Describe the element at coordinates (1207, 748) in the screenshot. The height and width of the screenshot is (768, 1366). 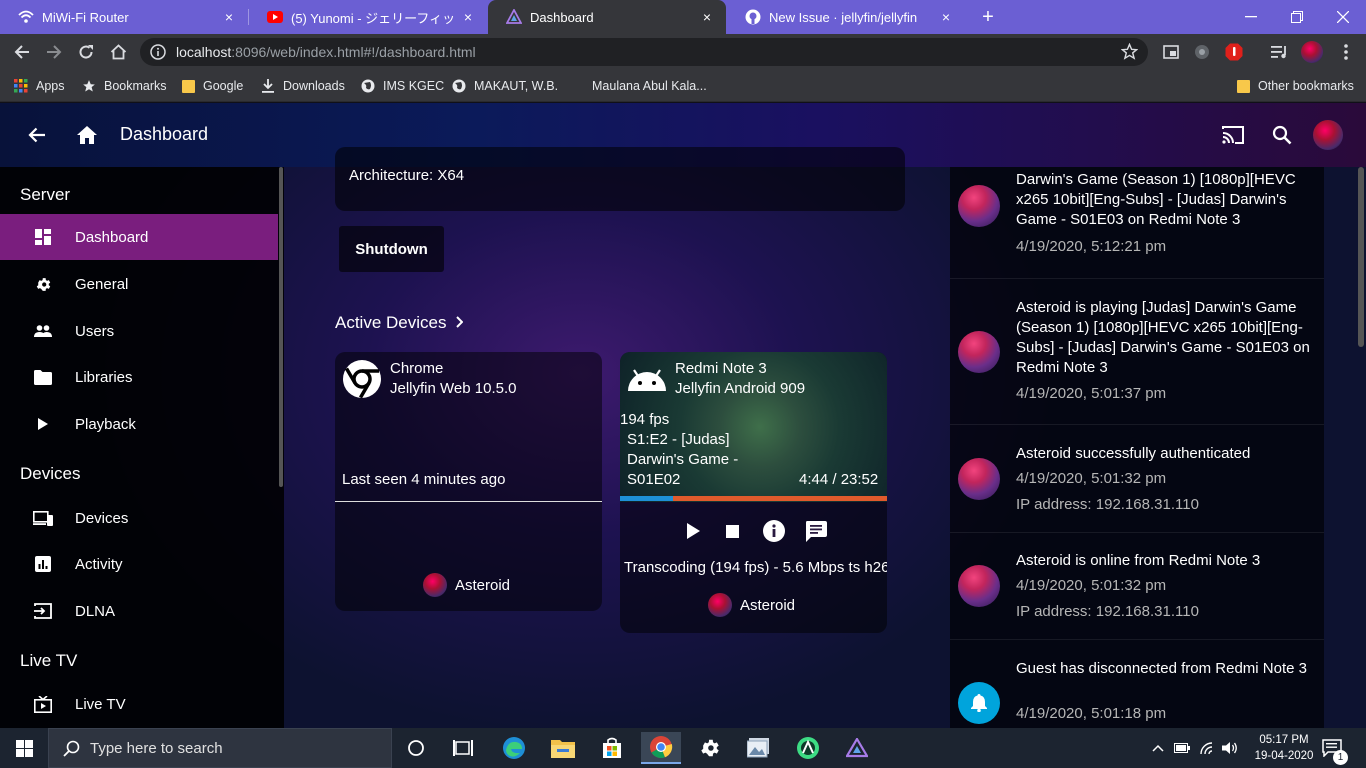
I see `wifi-tray-icon` at that location.